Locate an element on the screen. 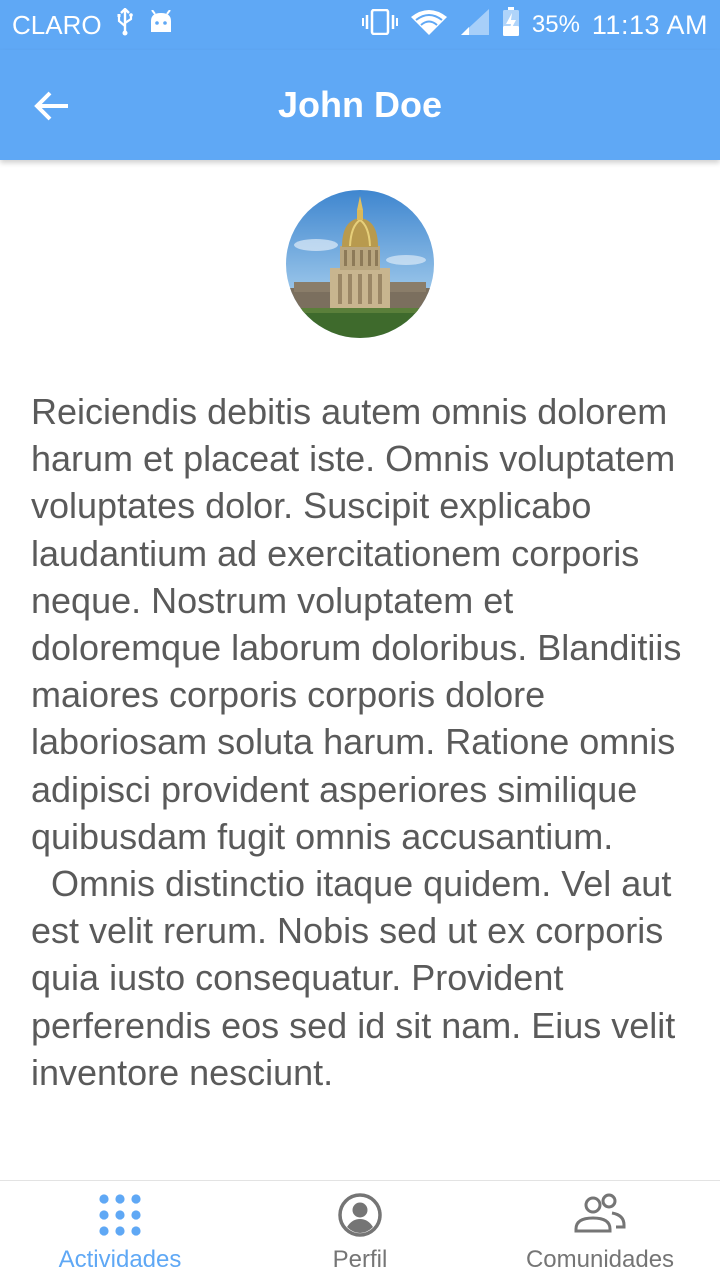 Image resolution: width=720 pixels, height=1281 pixels. signal-icon is located at coordinates (475, 25).